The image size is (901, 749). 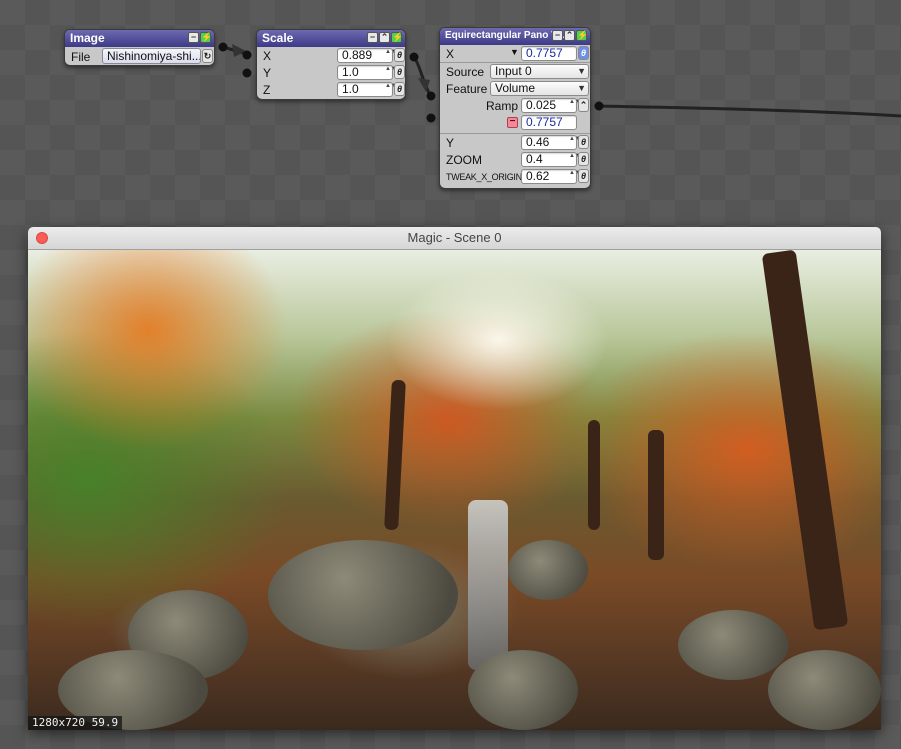 What do you see at coordinates (599, 106) in the screenshot?
I see `port-pano-out` at bounding box center [599, 106].